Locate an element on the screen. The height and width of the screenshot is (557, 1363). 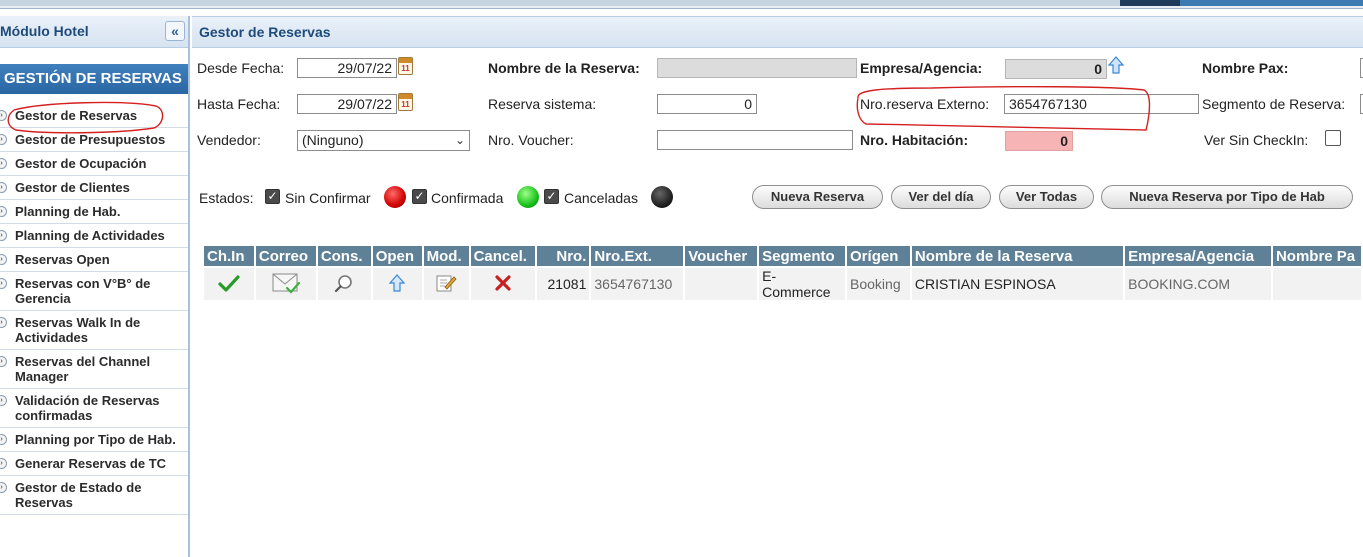
red-status-icon is located at coordinates (395, 197).